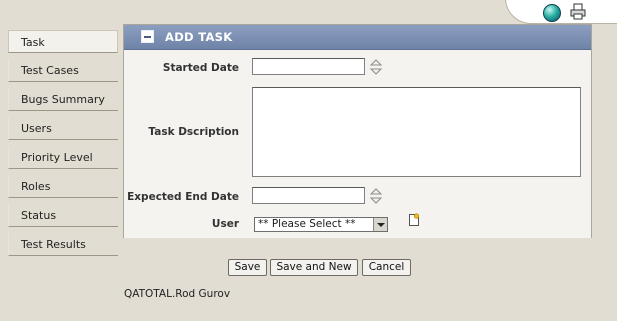 The width and height of the screenshot is (617, 321). What do you see at coordinates (307, 224) in the screenshot?
I see `user-select-value: ** Please Select **` at bounding box center [307, 224].